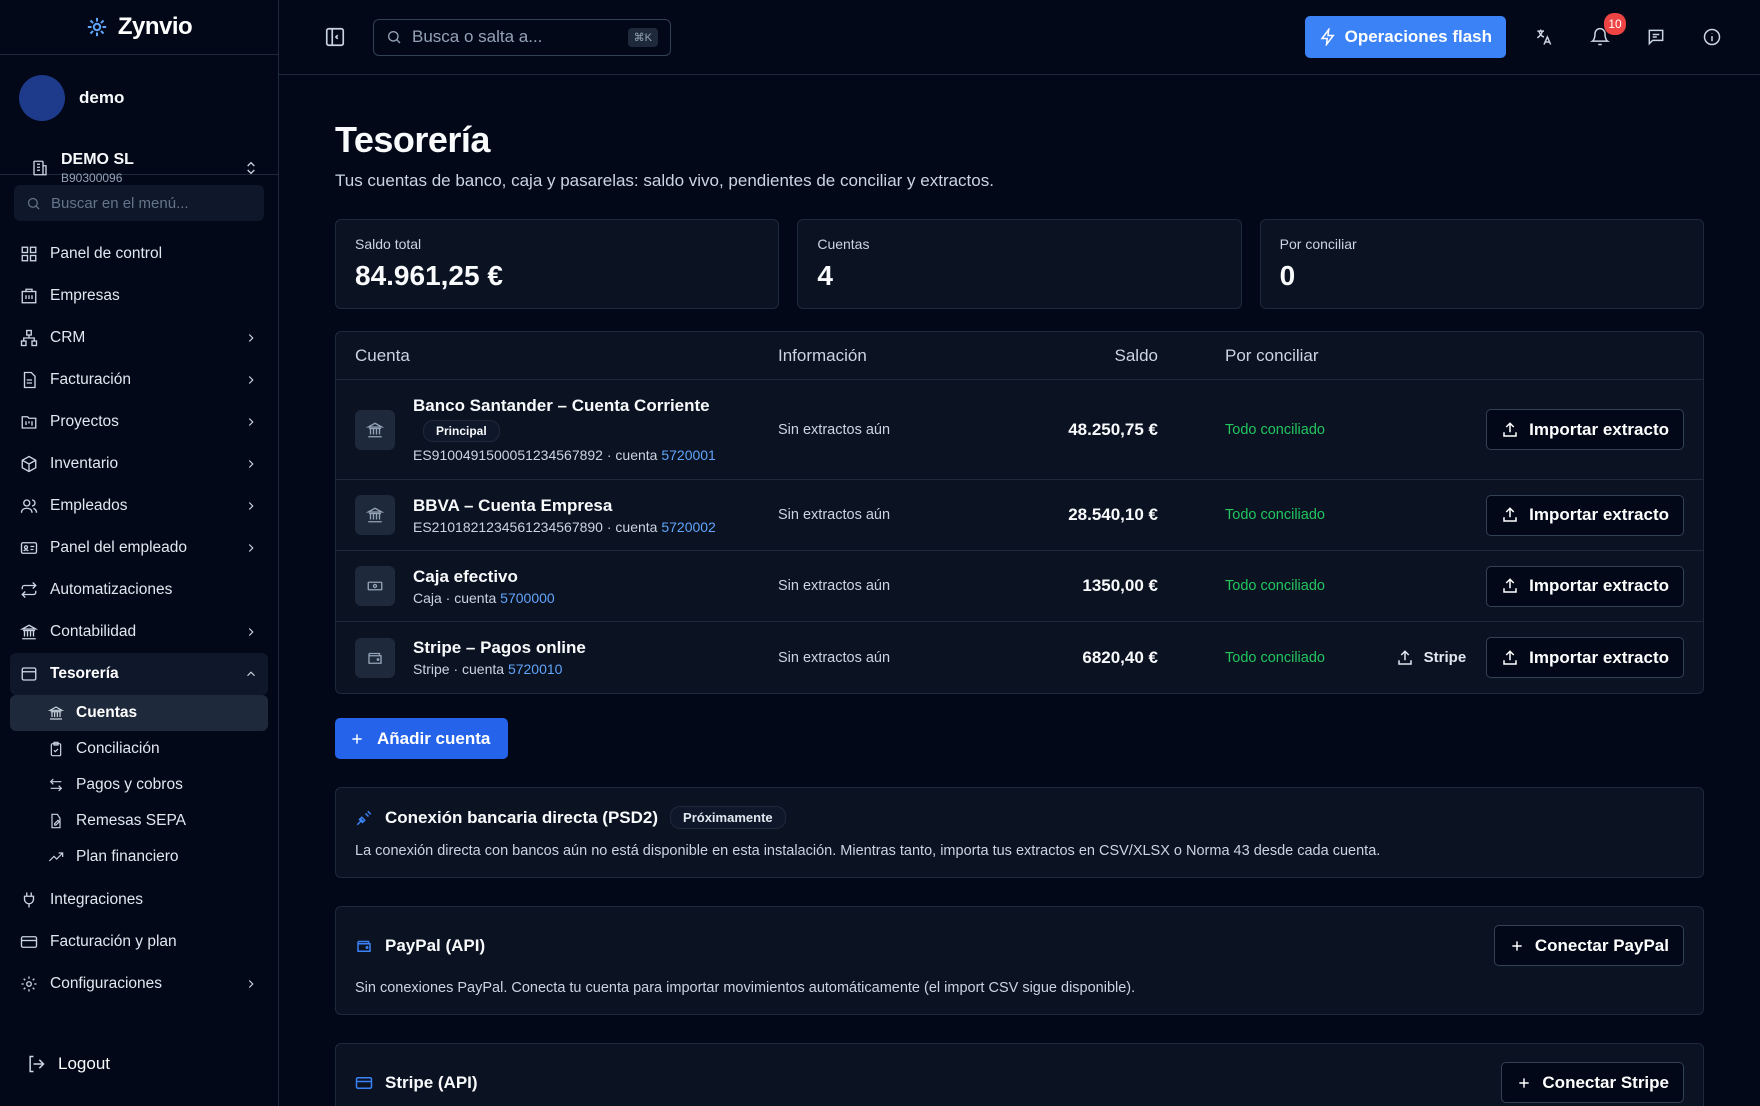 The width and height of the screenshot is (1760, 1106). I want to click on sidebar-item-empresas: Empresas, so click(139, 296).